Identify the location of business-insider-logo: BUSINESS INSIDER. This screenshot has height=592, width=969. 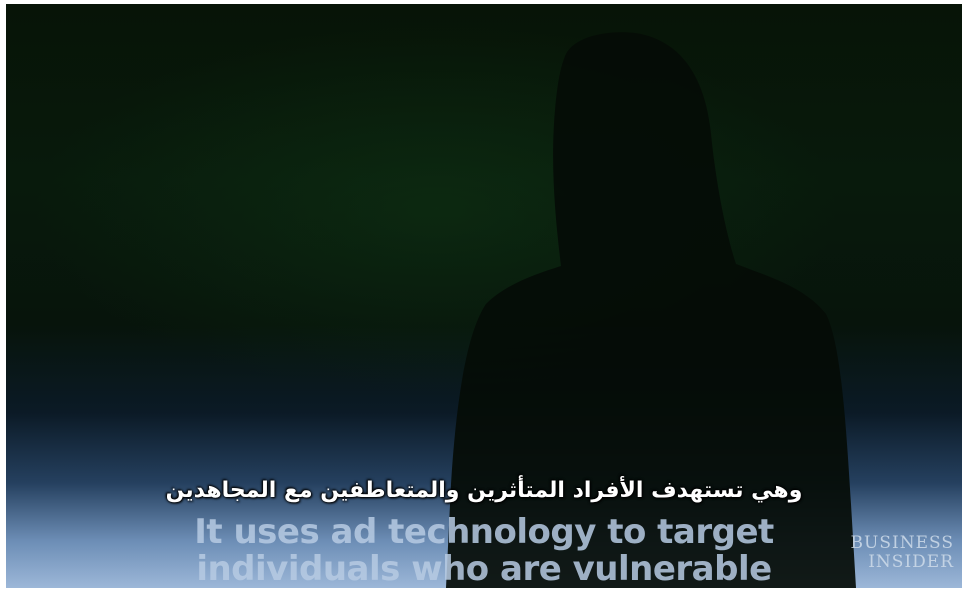
(902, 553).